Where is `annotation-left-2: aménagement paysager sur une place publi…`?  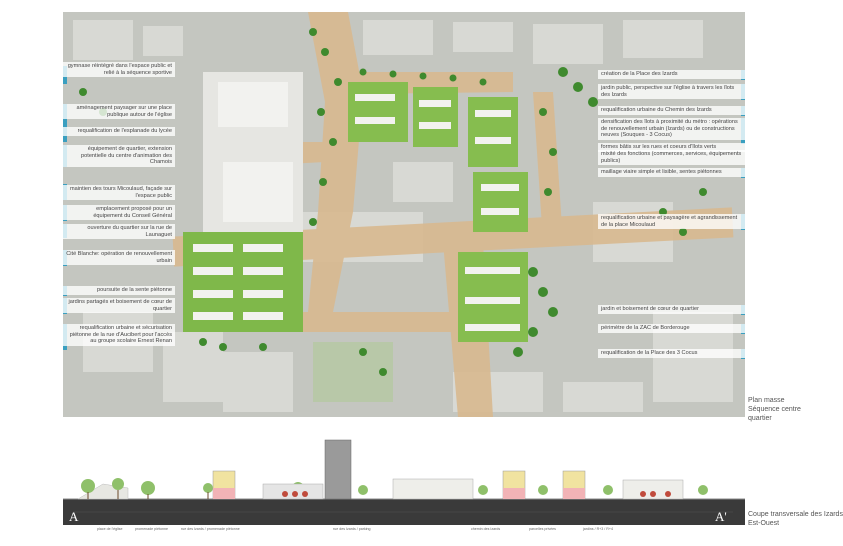
annotation-left-2: aménagement paysager sur une place publi… is located at coordinates (119, 112).